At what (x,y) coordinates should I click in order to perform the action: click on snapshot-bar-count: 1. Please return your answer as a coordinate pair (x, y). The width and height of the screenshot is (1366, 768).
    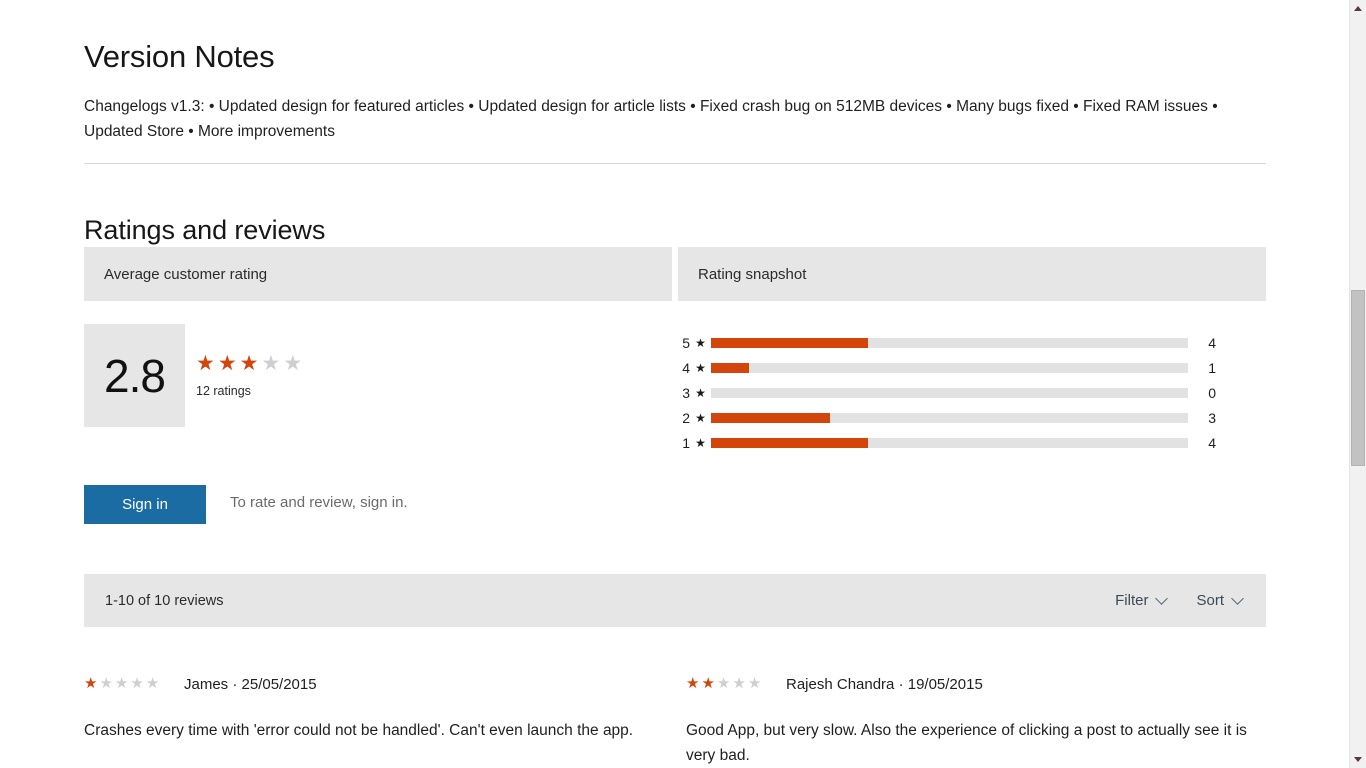
    Looking at the image, I should click on (1212, 367).